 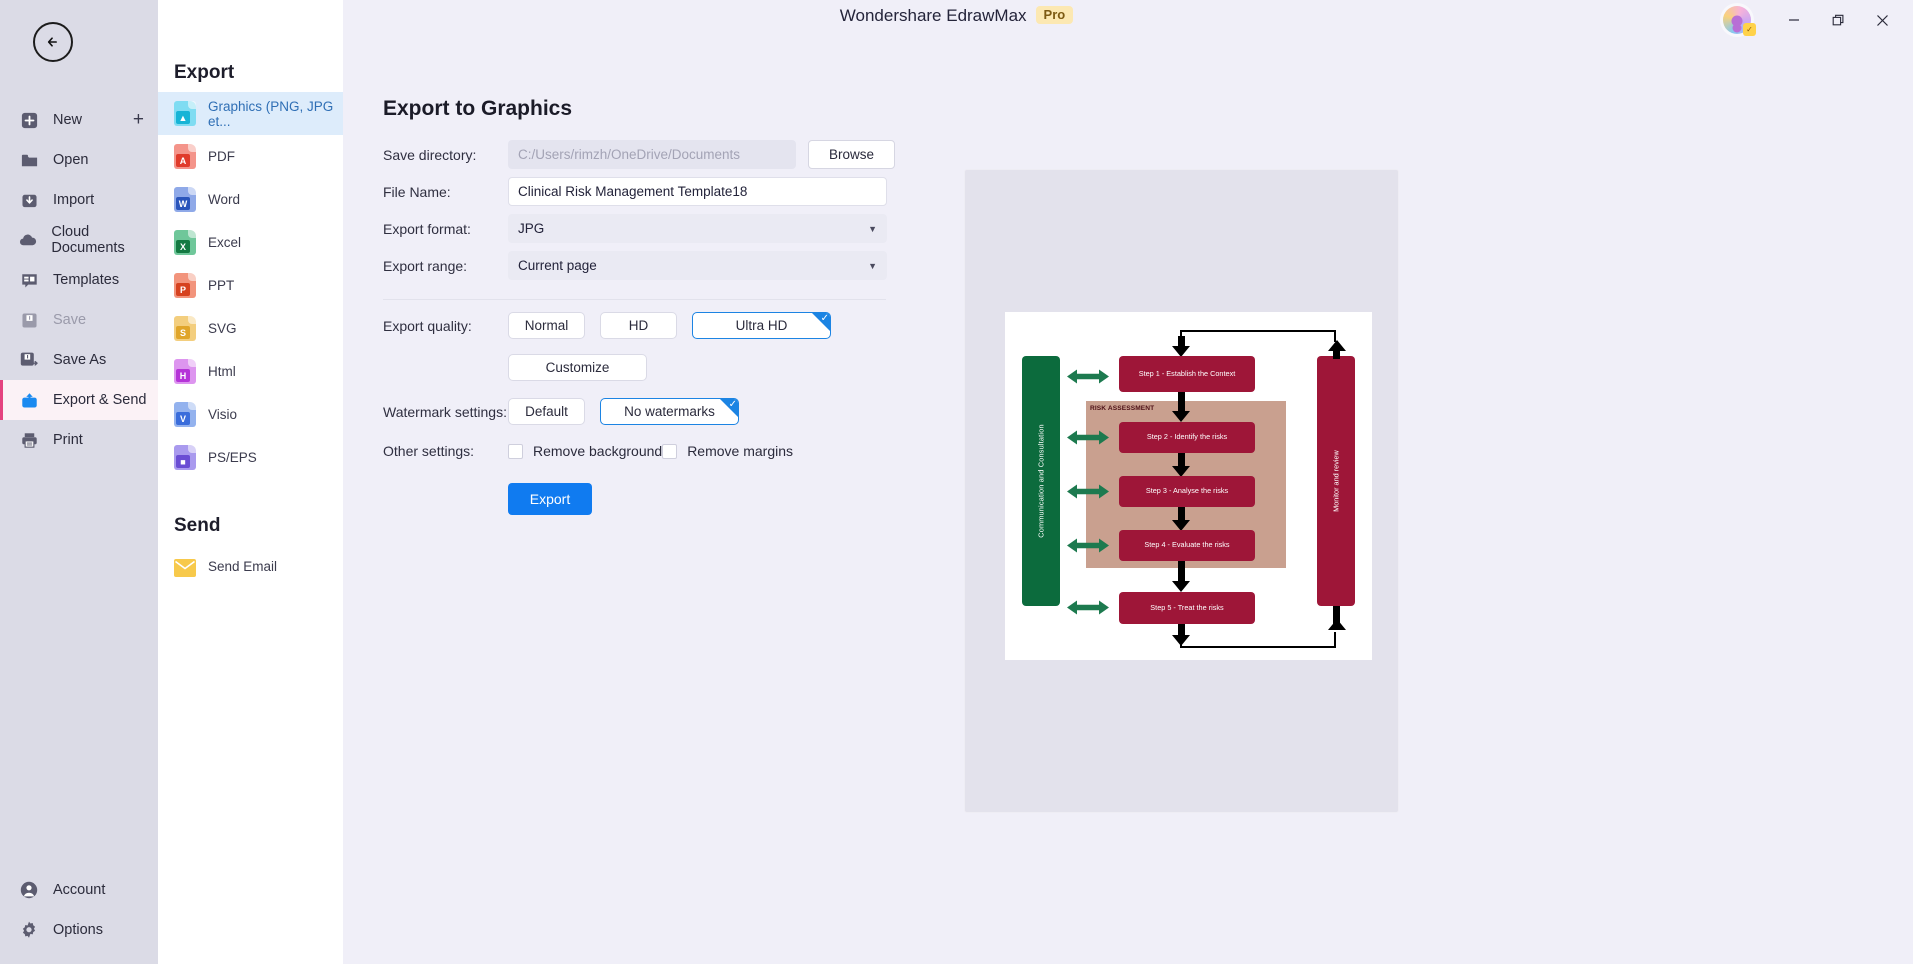 I want to click on loop-line-bottom-left-drop, so click(x=1181, y=642).